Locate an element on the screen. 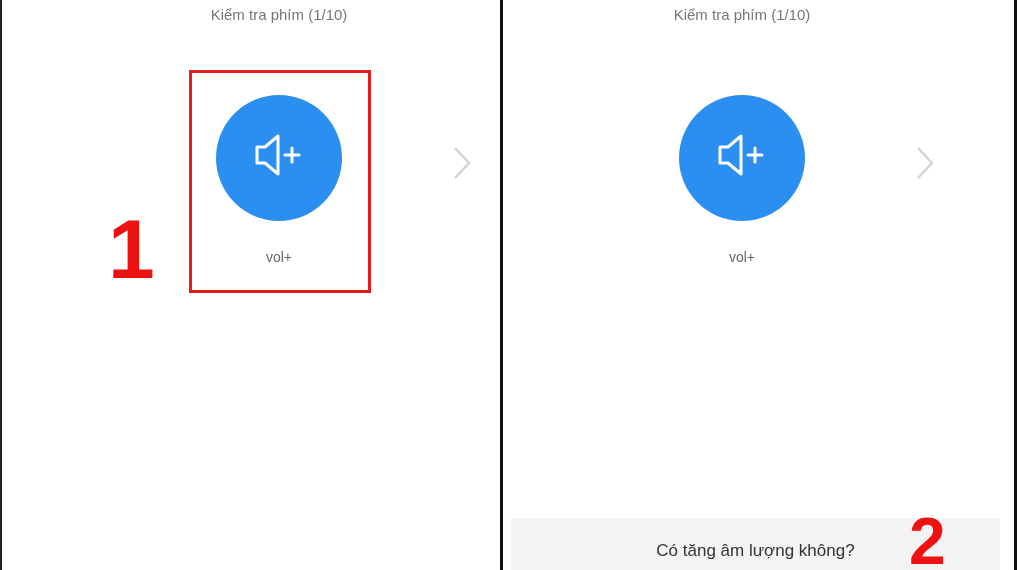  step-number: 2 is located at coordinates (927, 539).